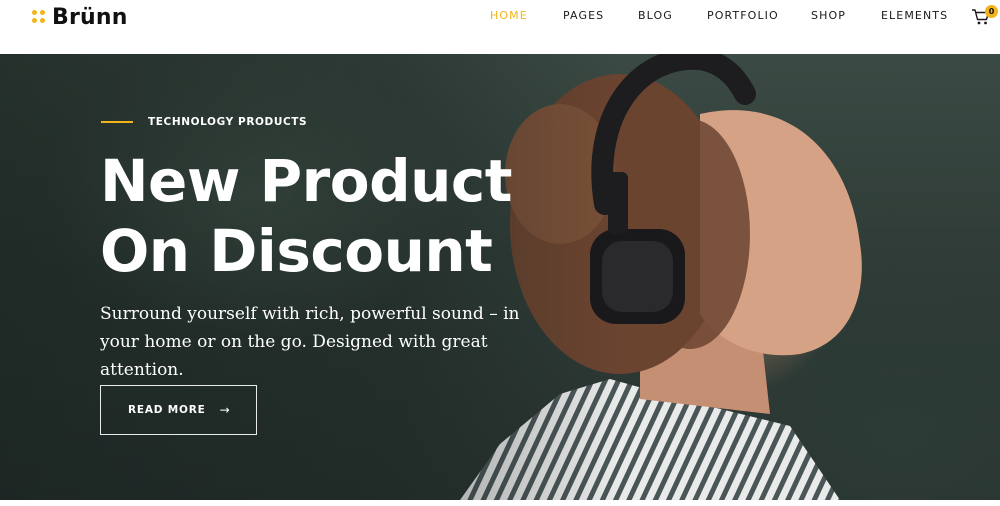 This screenshot has height=506, width=1000. What do you see at coordinates (991, 11) in the screenshot?
I see `cart-count-badge: 0` at bounding box center [991, 11].